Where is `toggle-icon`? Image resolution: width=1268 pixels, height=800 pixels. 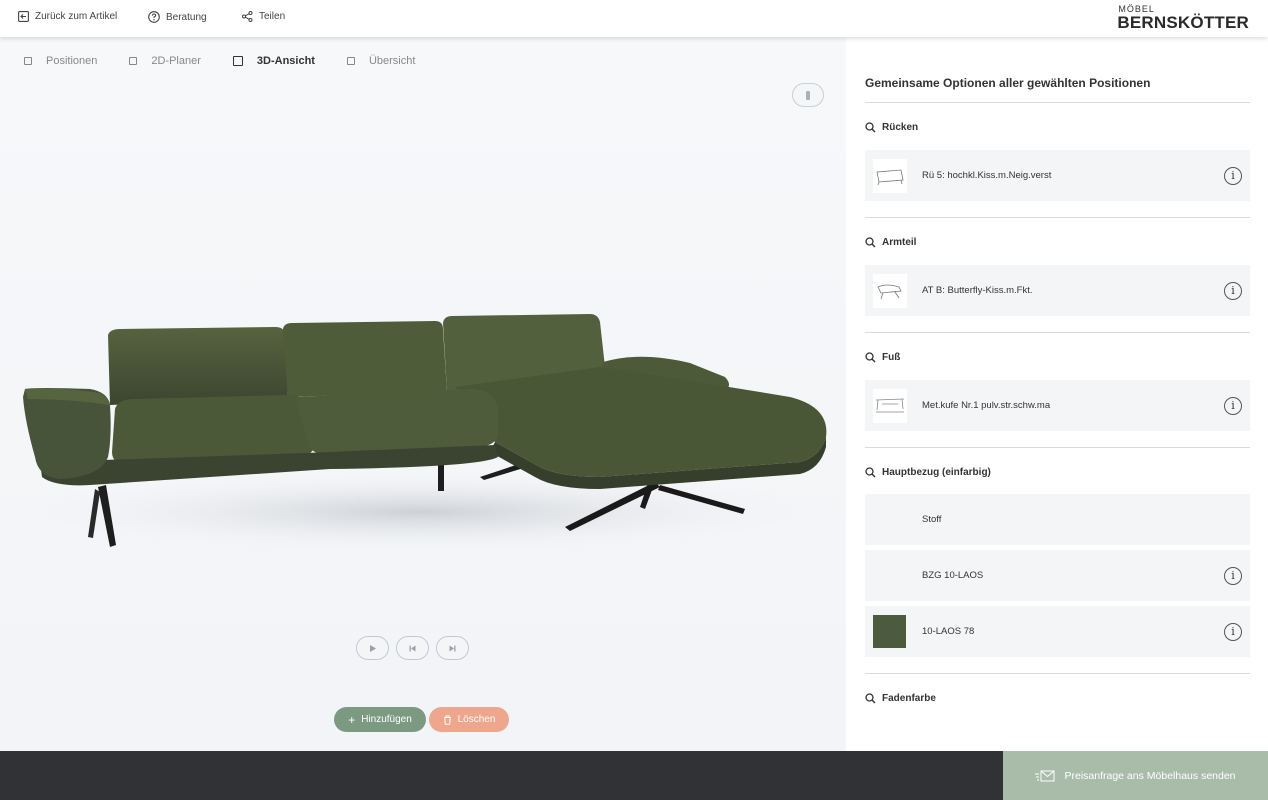
toggle-icon is located at coordinates (808, 95).